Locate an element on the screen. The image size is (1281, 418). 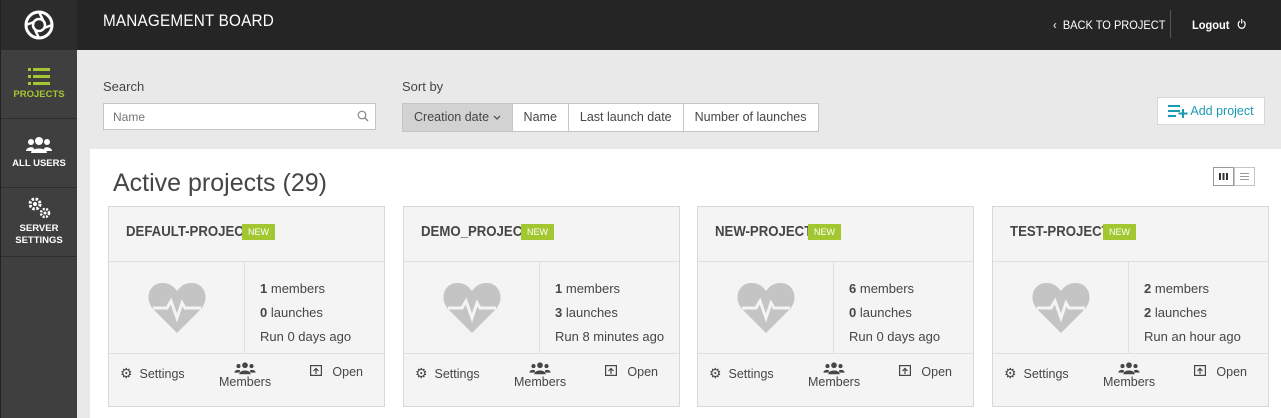
launches-stat: 3 launches is located at coordinates (586, 312).